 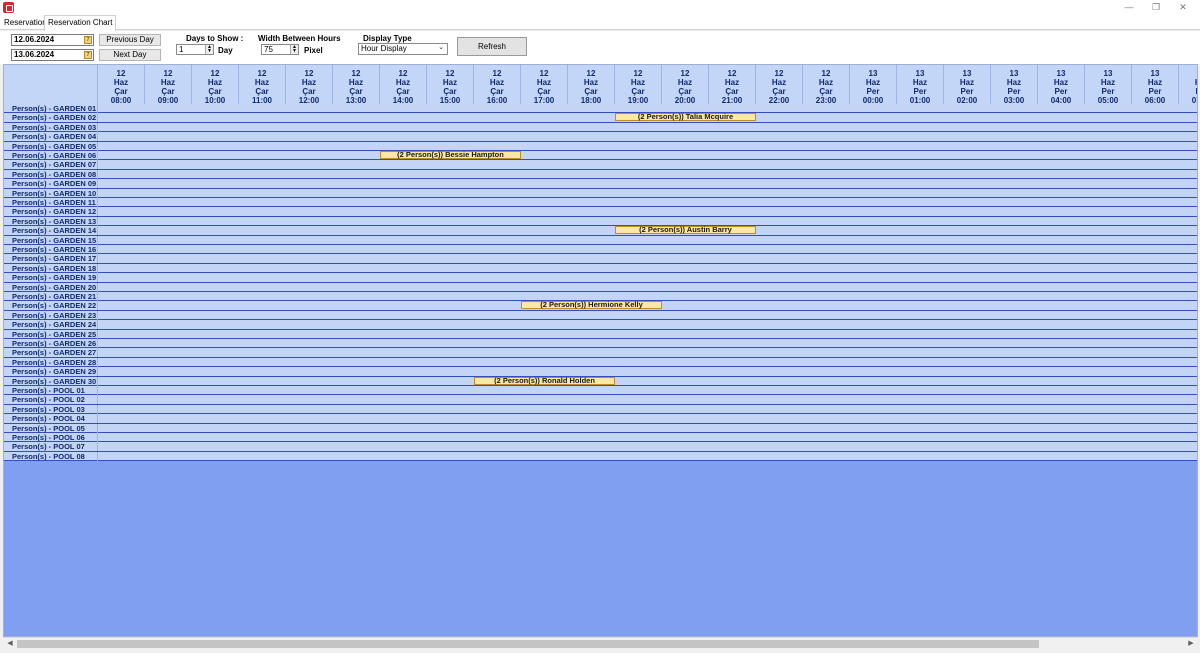 What do you see at coordinates (600, 127) in the screenshot?
I see `room-row: Person(s) - GARDEN 03` at bounding box center [600, 127].